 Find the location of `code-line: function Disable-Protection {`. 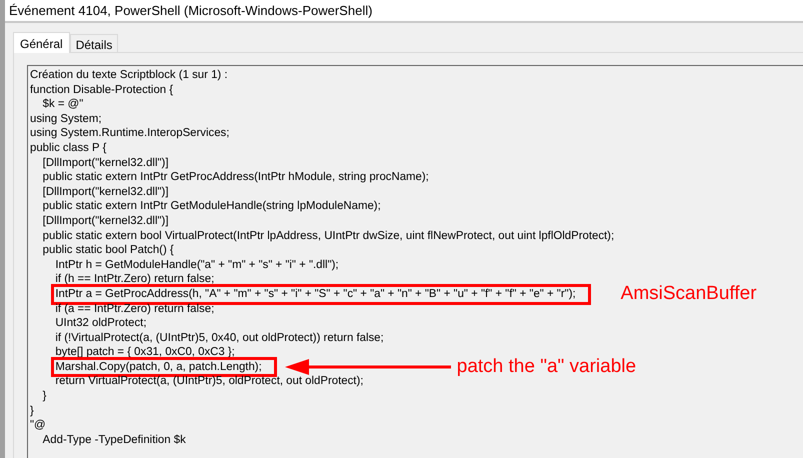

code-line: function Disable-Protection { is located at coordinates (102, 90).